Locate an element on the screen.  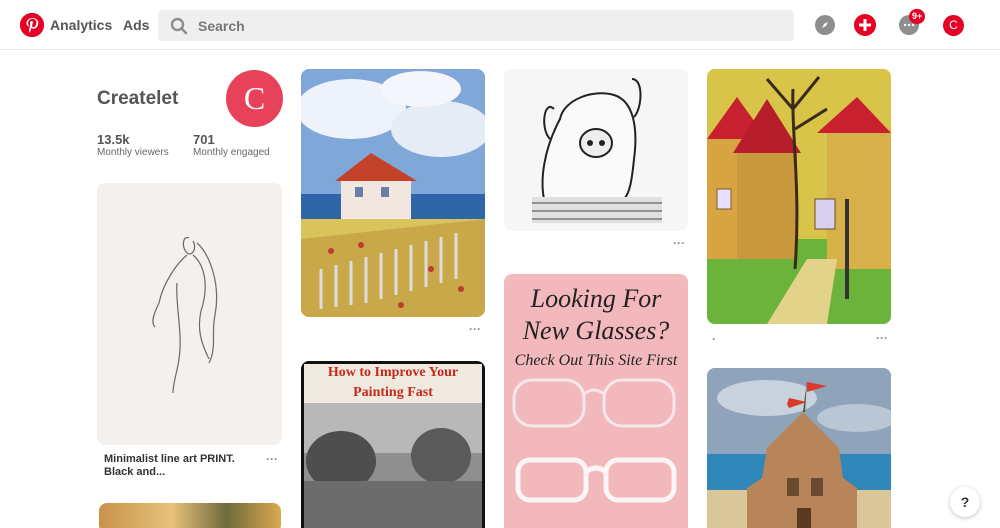
pin-minimalist-line-art is located at coordinates (189, 314).